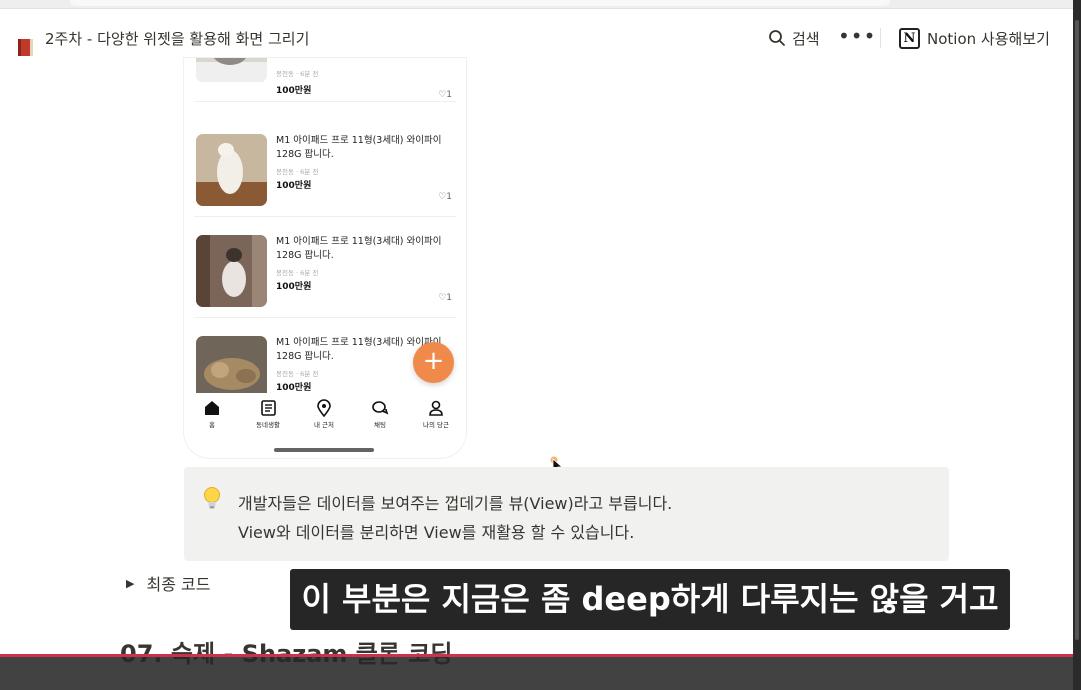 The image size is (1081, 690). I want to click on try-notion-label: Notion 사용해보기, so click(988, 38).